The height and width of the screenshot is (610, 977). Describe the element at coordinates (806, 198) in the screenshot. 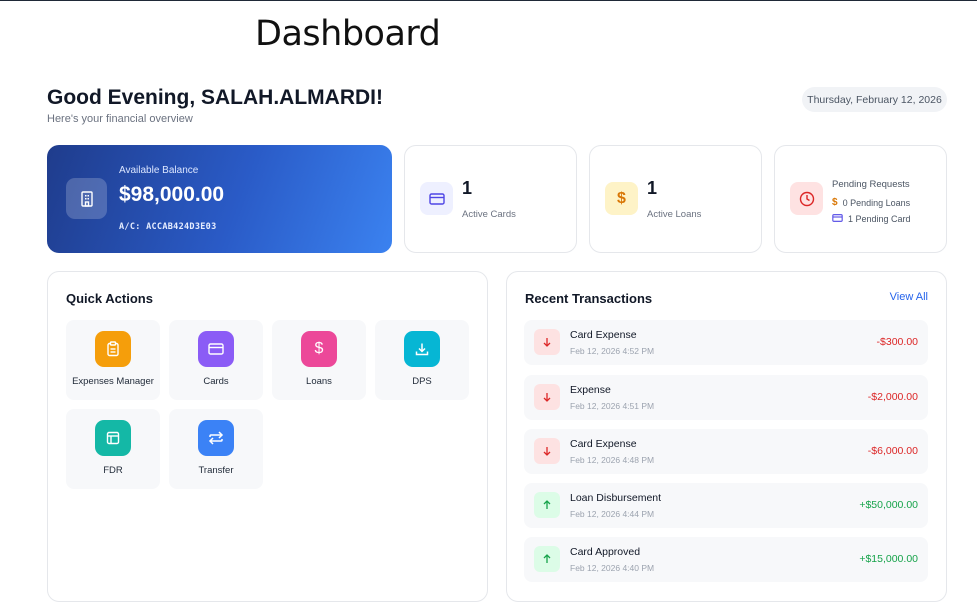

I see `clock-icon` at that location.